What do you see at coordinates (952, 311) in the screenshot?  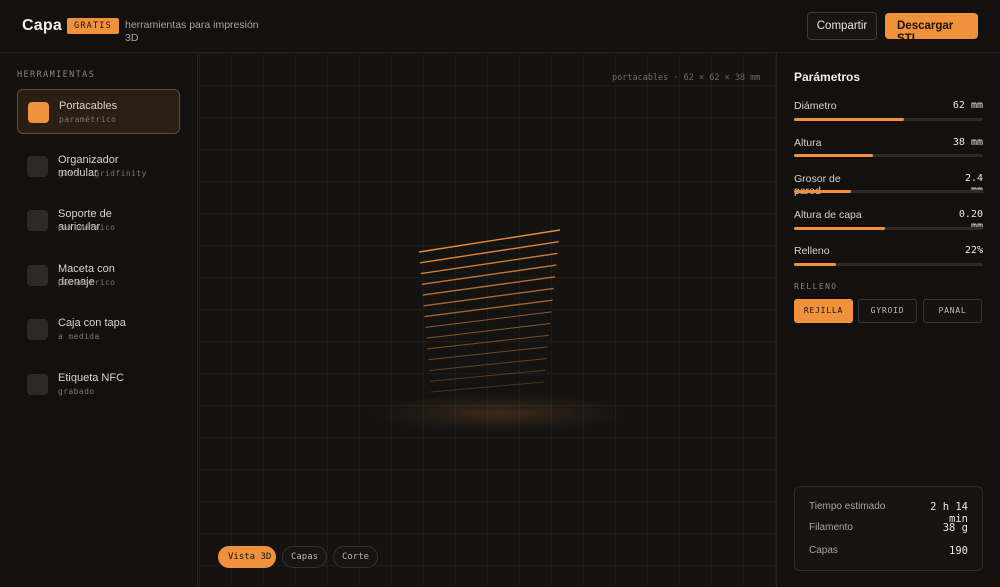 I see `infill-honeycomb-button: PANAL` at bounding box center [952, 311].